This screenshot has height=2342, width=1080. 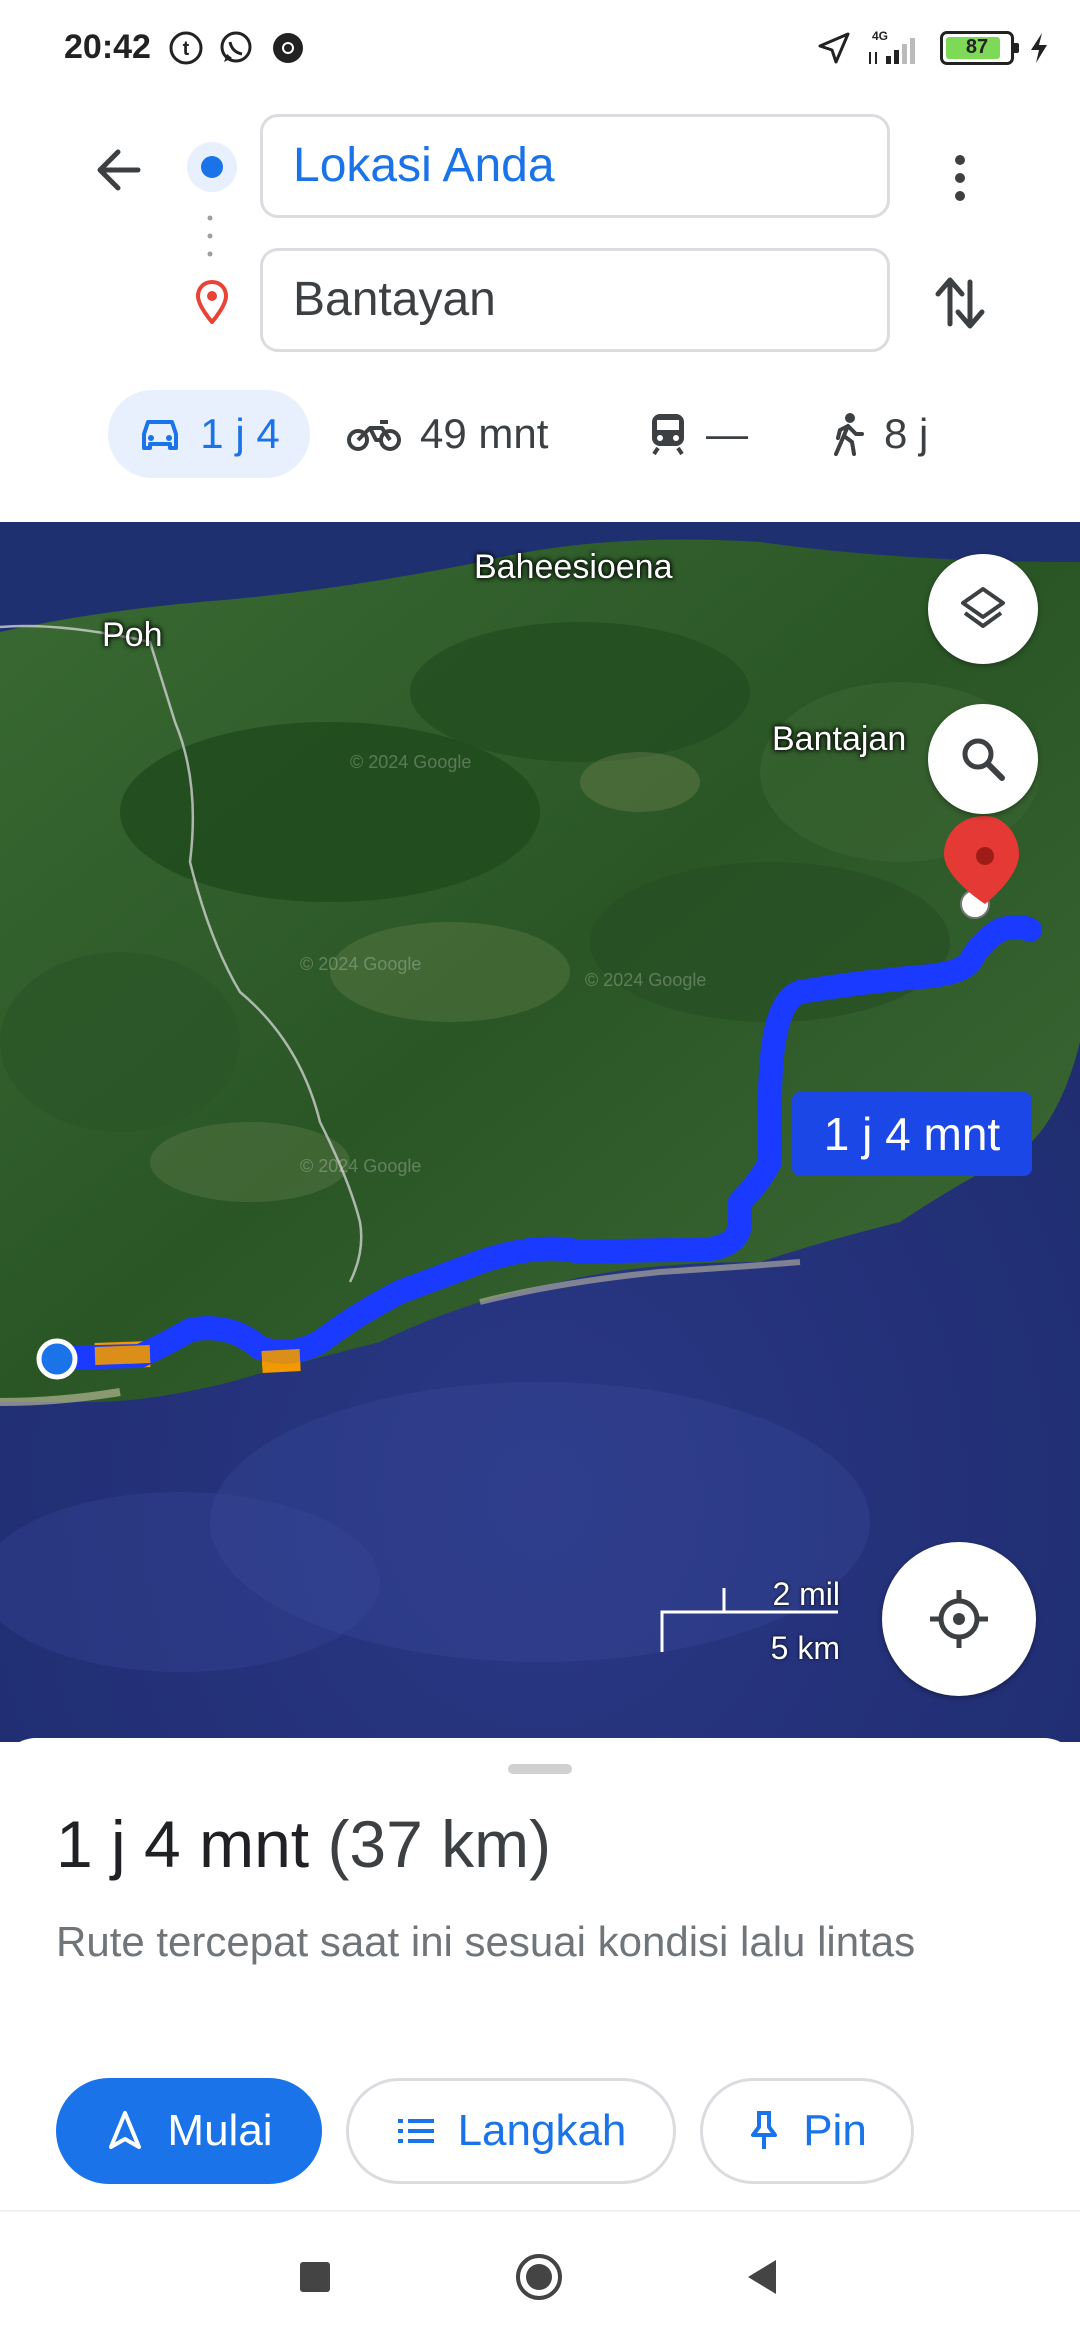 What do you see at coordinates (750, 1621) in the screenshot?
I see `map-scale: 2 mil 5 km` at bounding box center [750, 1621].